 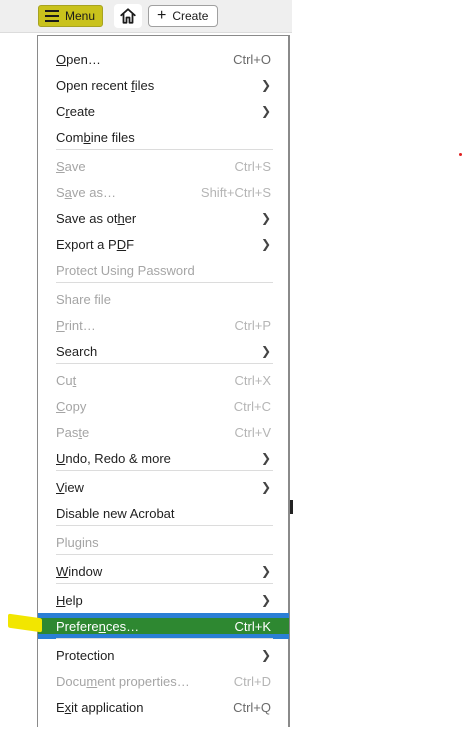 I want to click on background-glyph, so click(x=291, y=507).